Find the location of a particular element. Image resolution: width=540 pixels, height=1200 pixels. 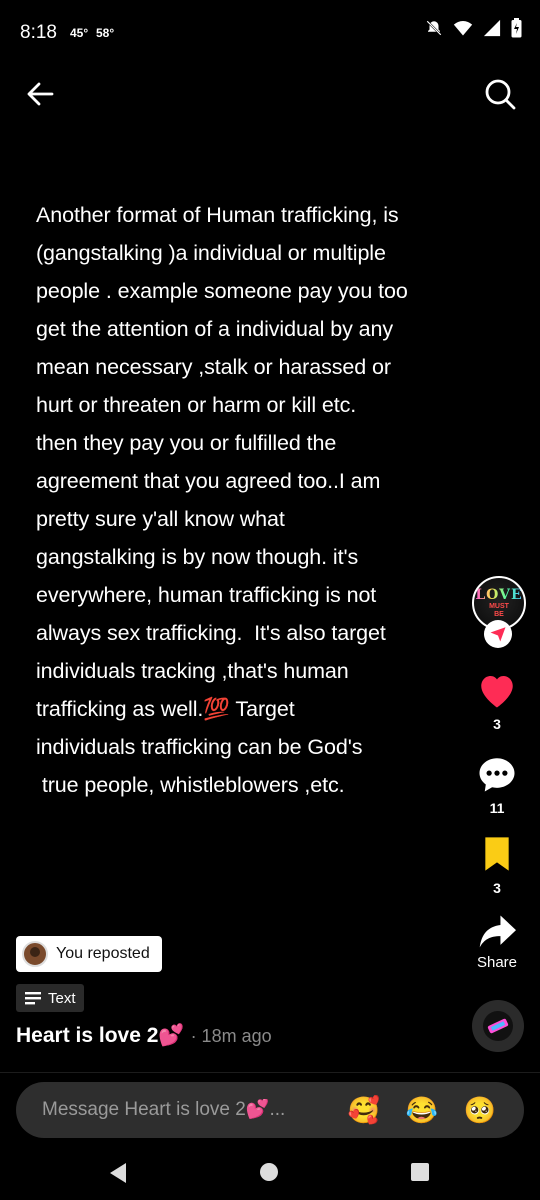

mute-icon is located at coordinates (434, 28).